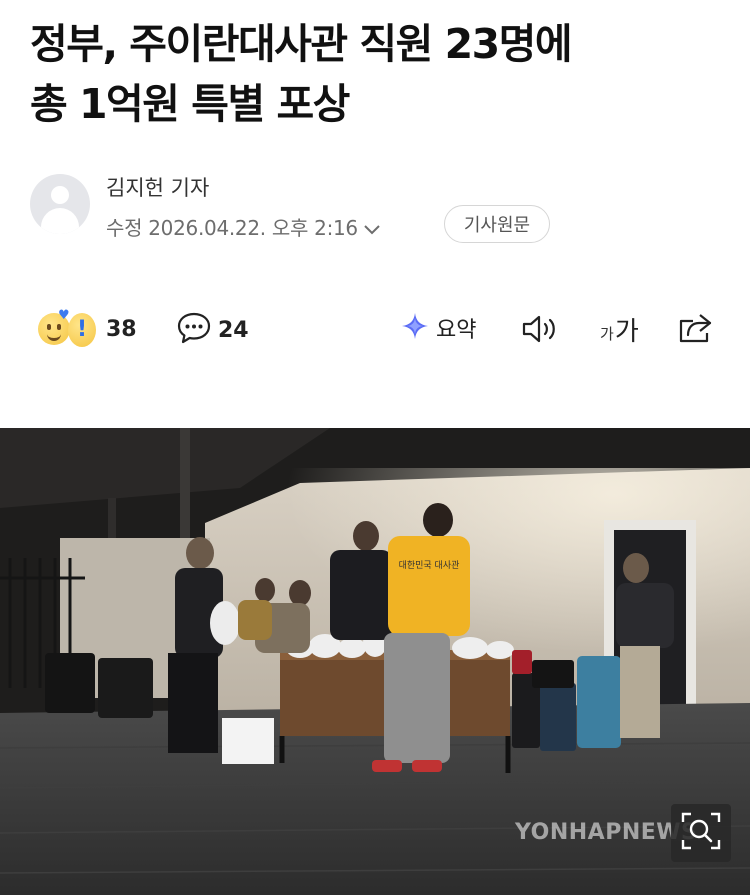  I want to click on date-text: 수정 2026.04.22. 오후 2:16, so click(232, 228).